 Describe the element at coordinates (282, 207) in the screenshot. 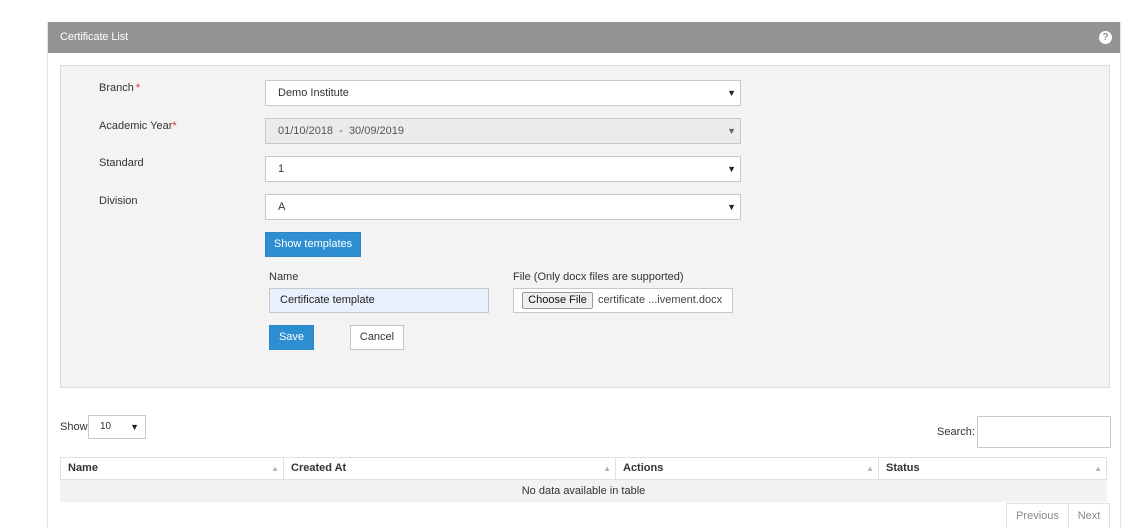

I see `division-value: A` at that location.